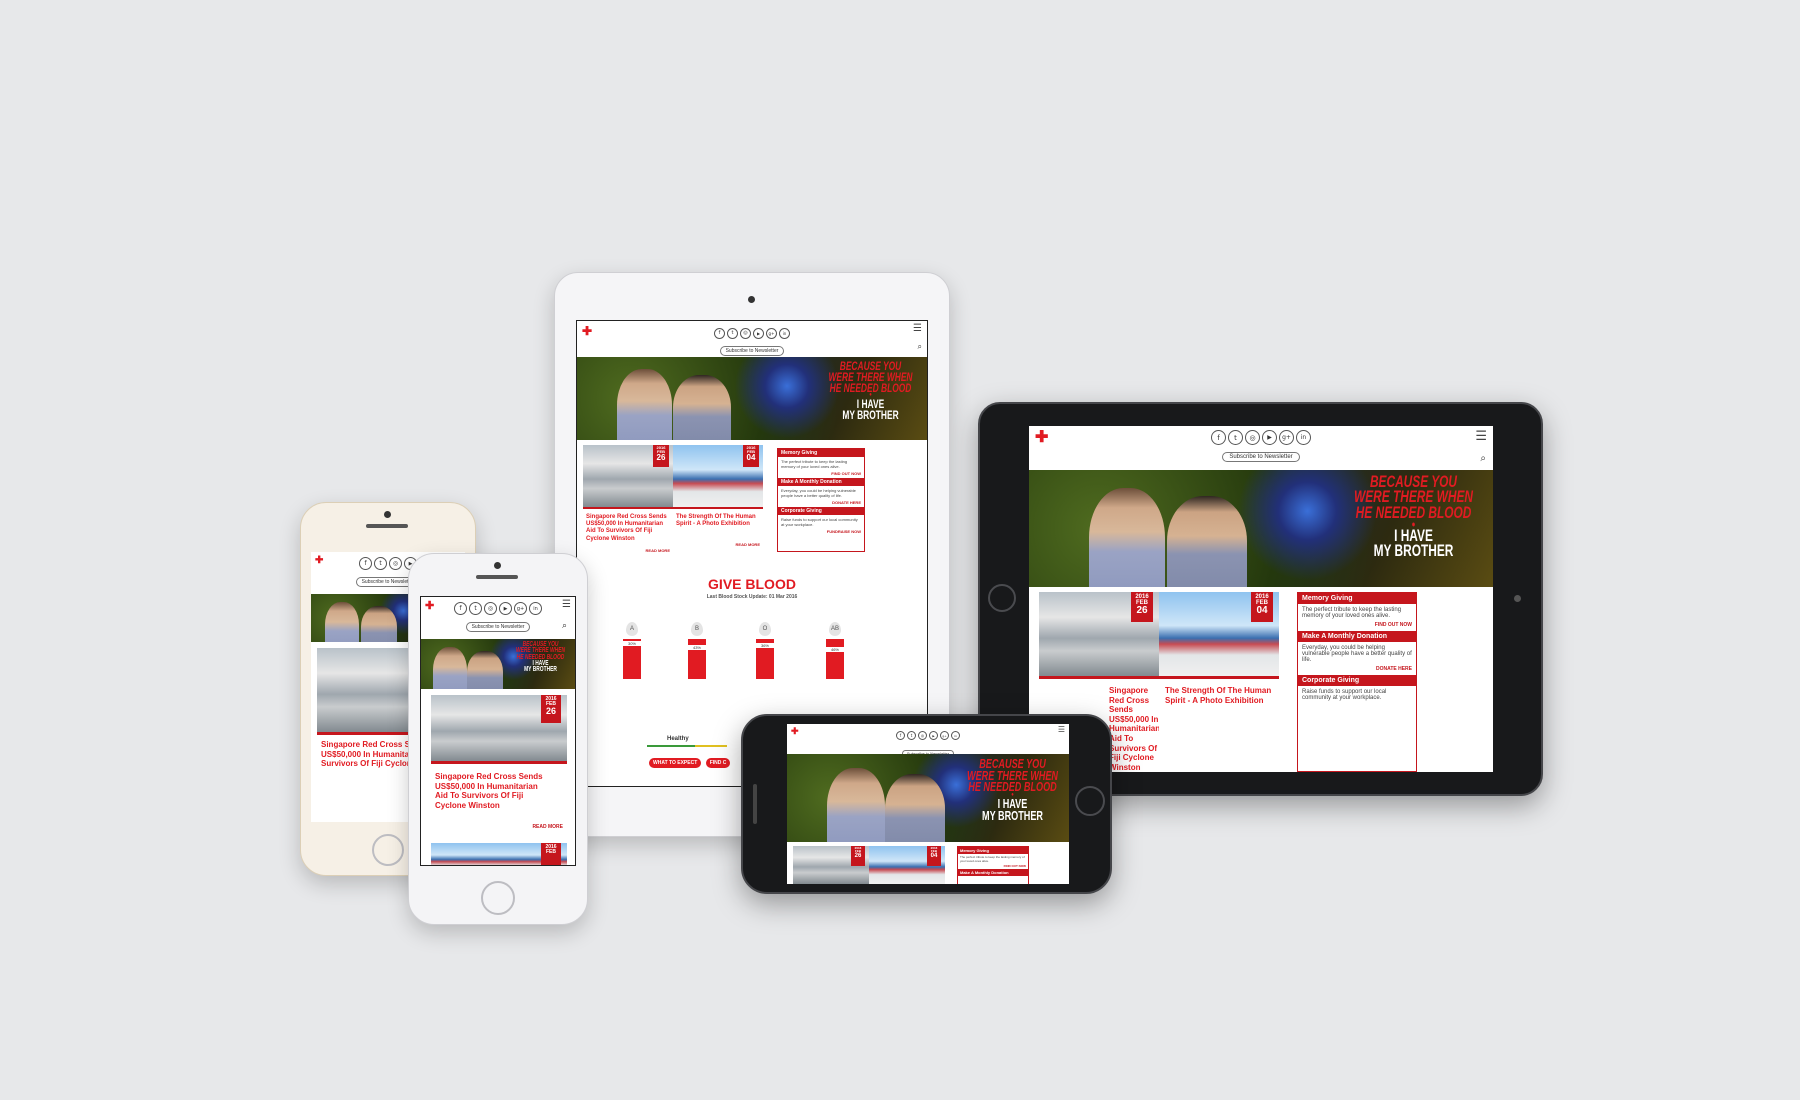  Describe the element at coordinates (821, 532) in the screenshot. I see `fundraise-now-link: FUNDRAISE NOW` at that location.